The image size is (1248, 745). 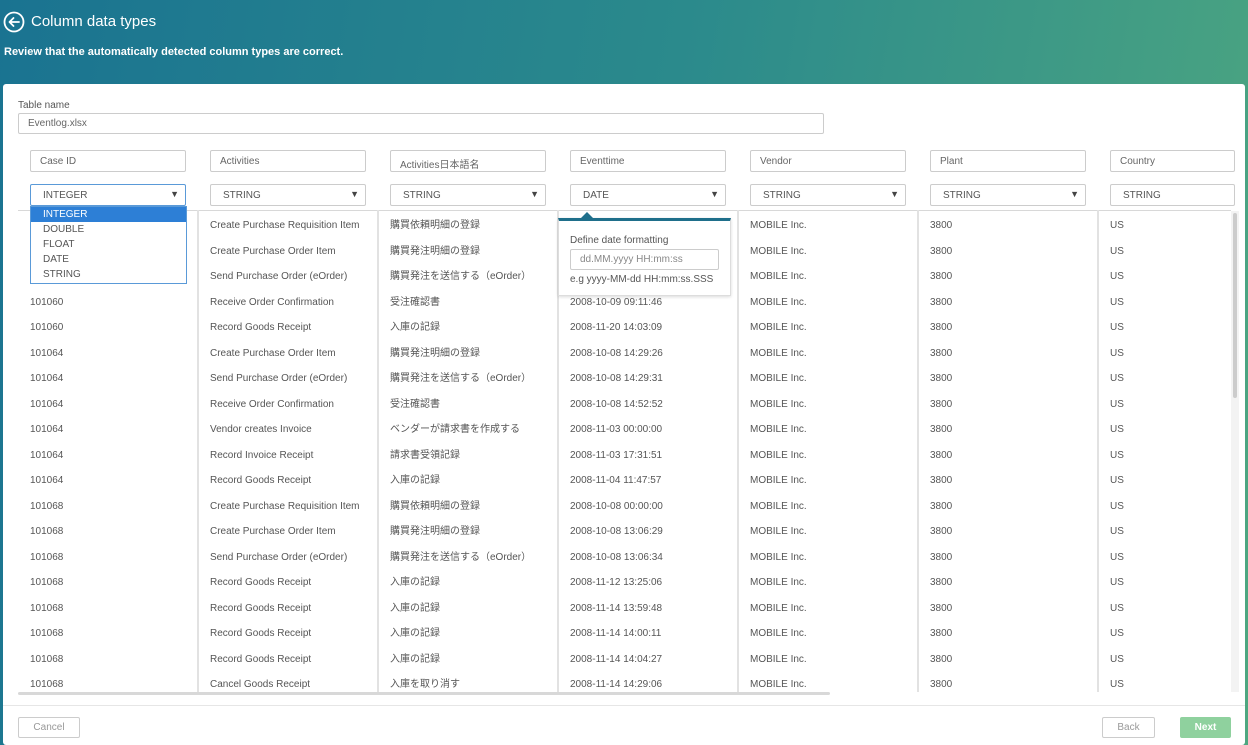 I want to click on table-cell: 2008-11-14 13:59:48, so click(x=616, y=608).